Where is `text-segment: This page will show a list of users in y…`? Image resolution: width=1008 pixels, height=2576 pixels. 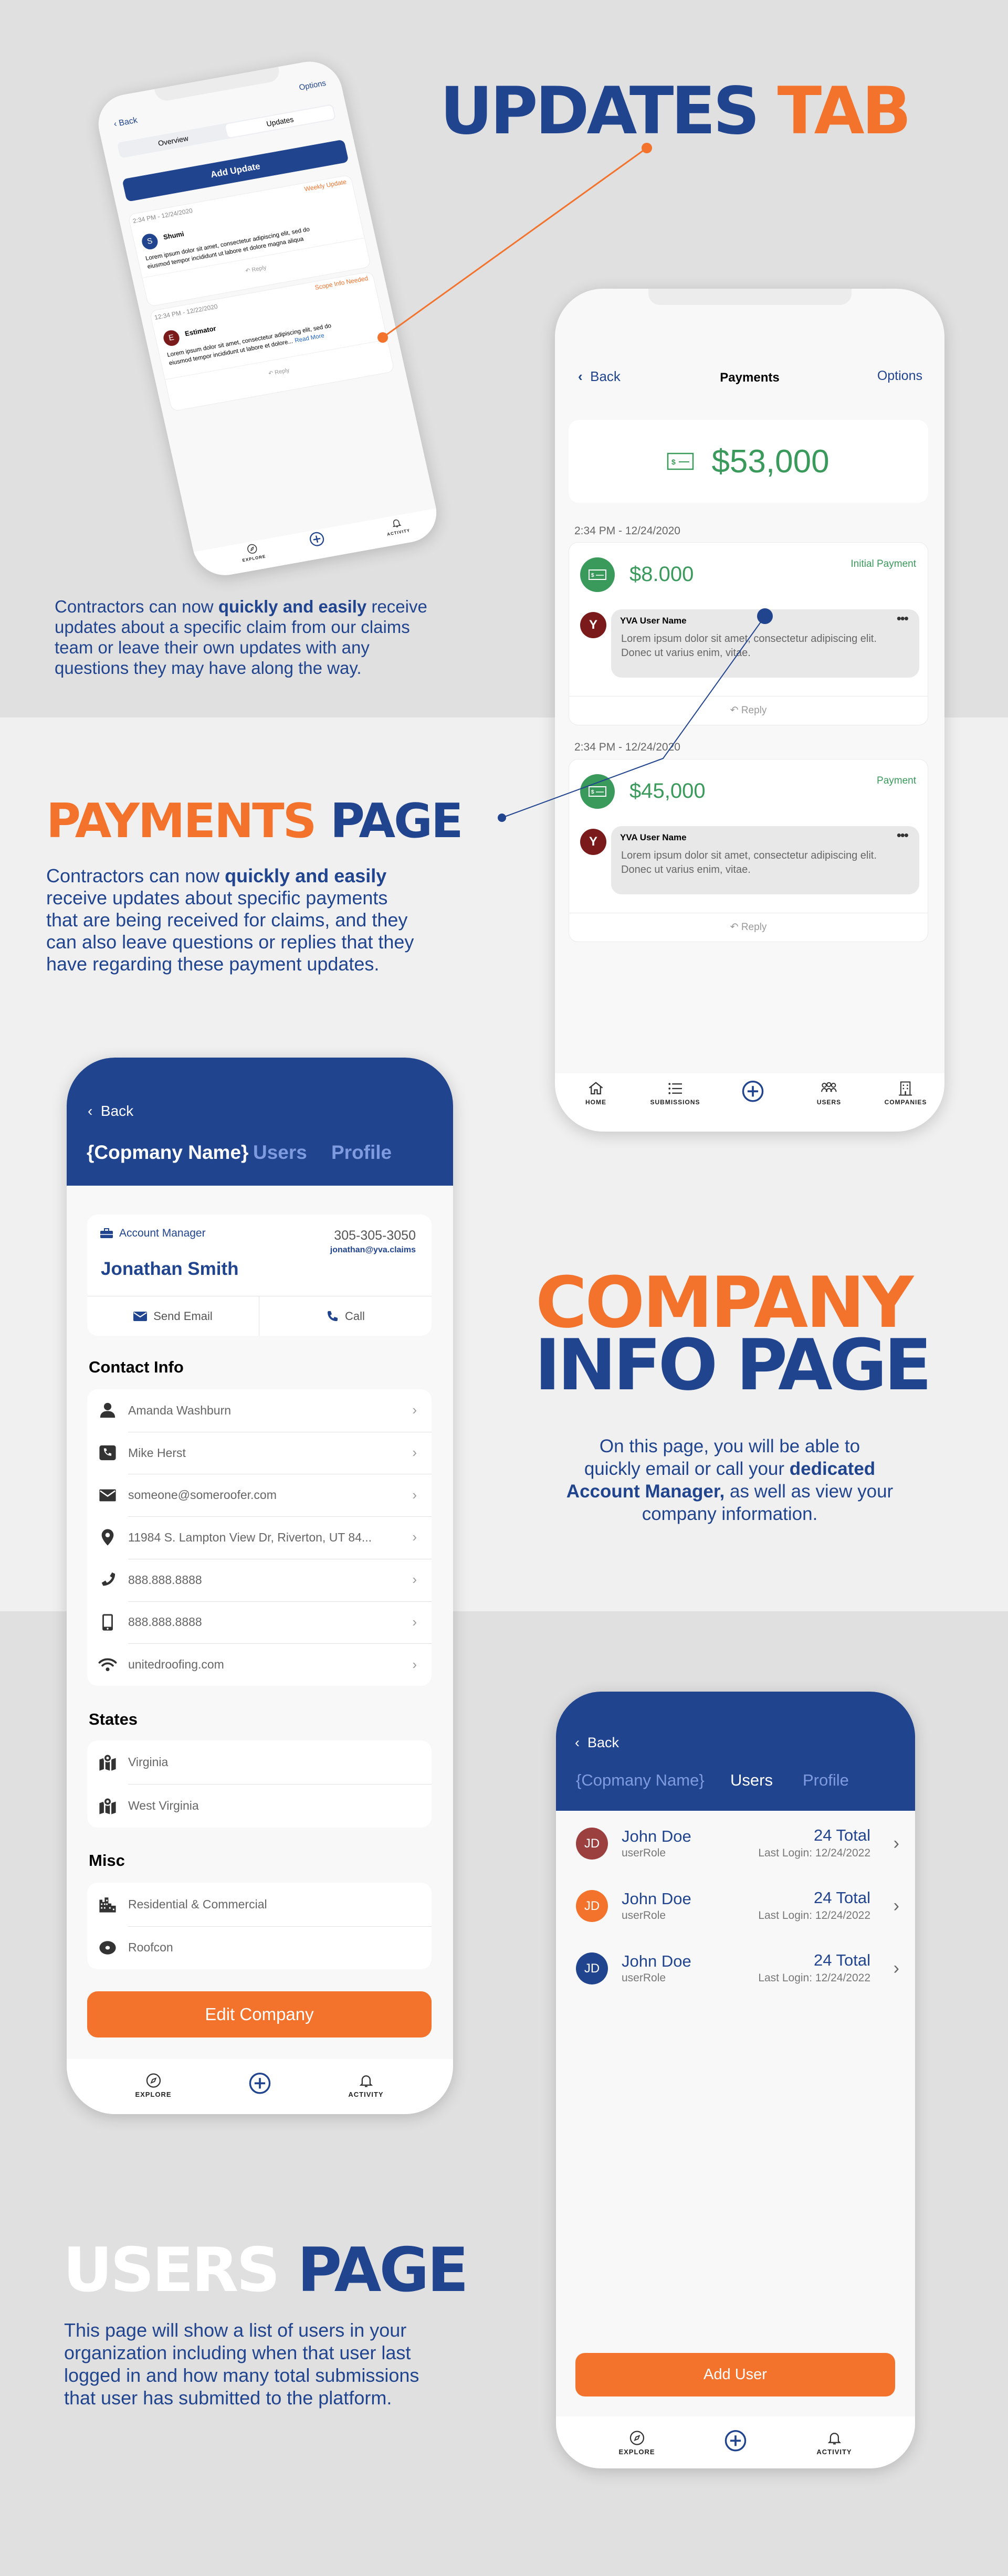
text-segment: This page will show a list of users in y… is located at coordinates (235, 2330).